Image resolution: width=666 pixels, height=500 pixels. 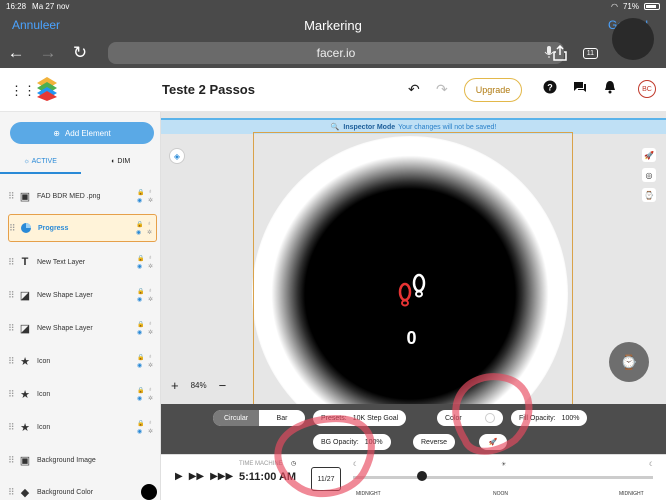 What do you see at coordinates (82, 262) in the screenshot?
I see `layer-item: ⠿ T New Text Layer 🔒 ♁ ◉ ✲` at bounding box center [82, 262].